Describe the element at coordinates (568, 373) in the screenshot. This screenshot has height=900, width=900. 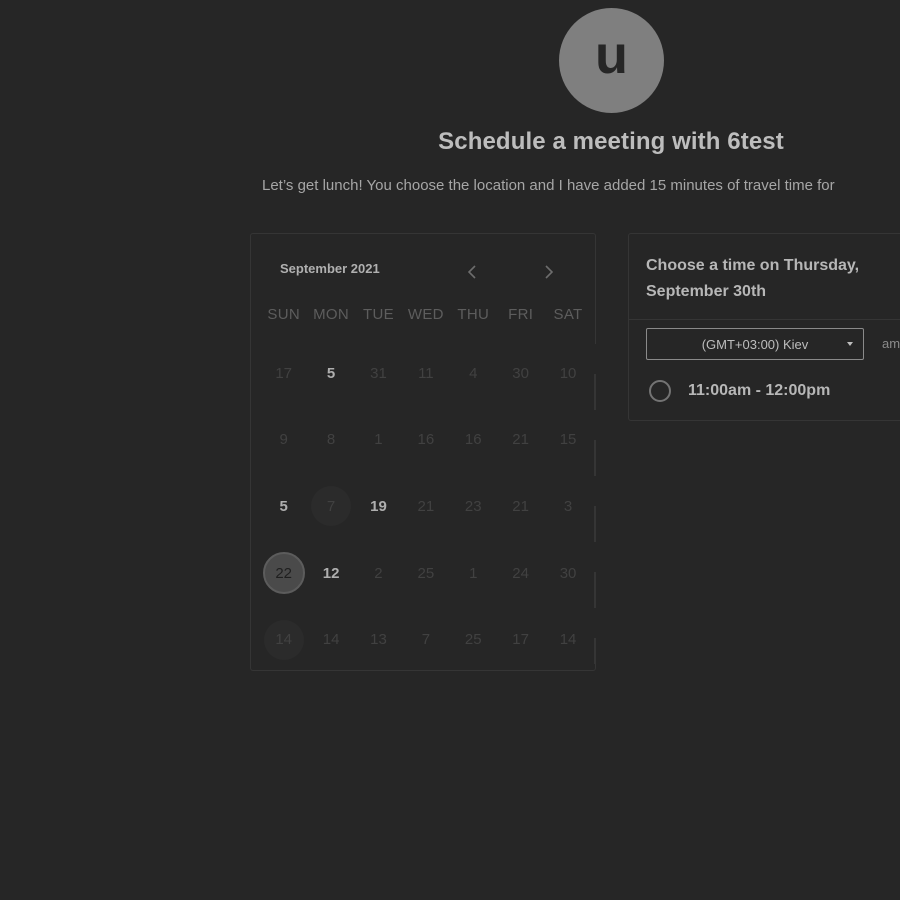
I see `calendar-day: 10` at that location.